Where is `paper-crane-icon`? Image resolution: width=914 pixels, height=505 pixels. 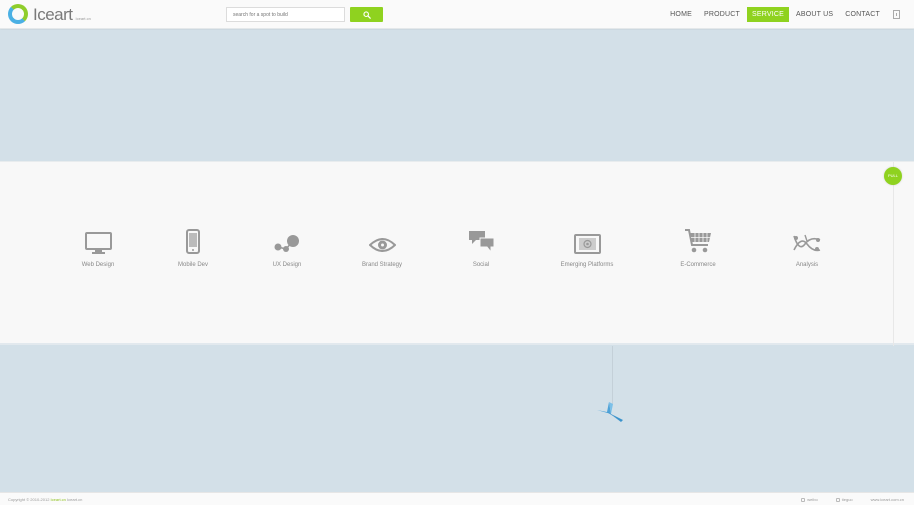
paper-crane-icon is located at coordinates (610, 414).